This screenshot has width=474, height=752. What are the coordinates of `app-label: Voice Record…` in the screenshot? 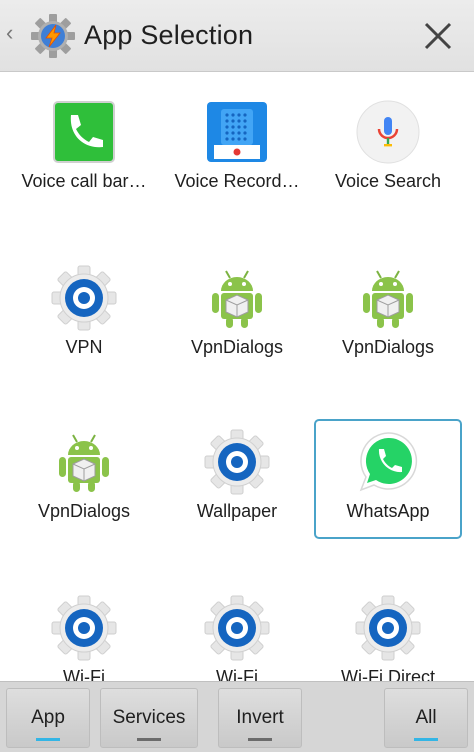 It's located at (237, 181).